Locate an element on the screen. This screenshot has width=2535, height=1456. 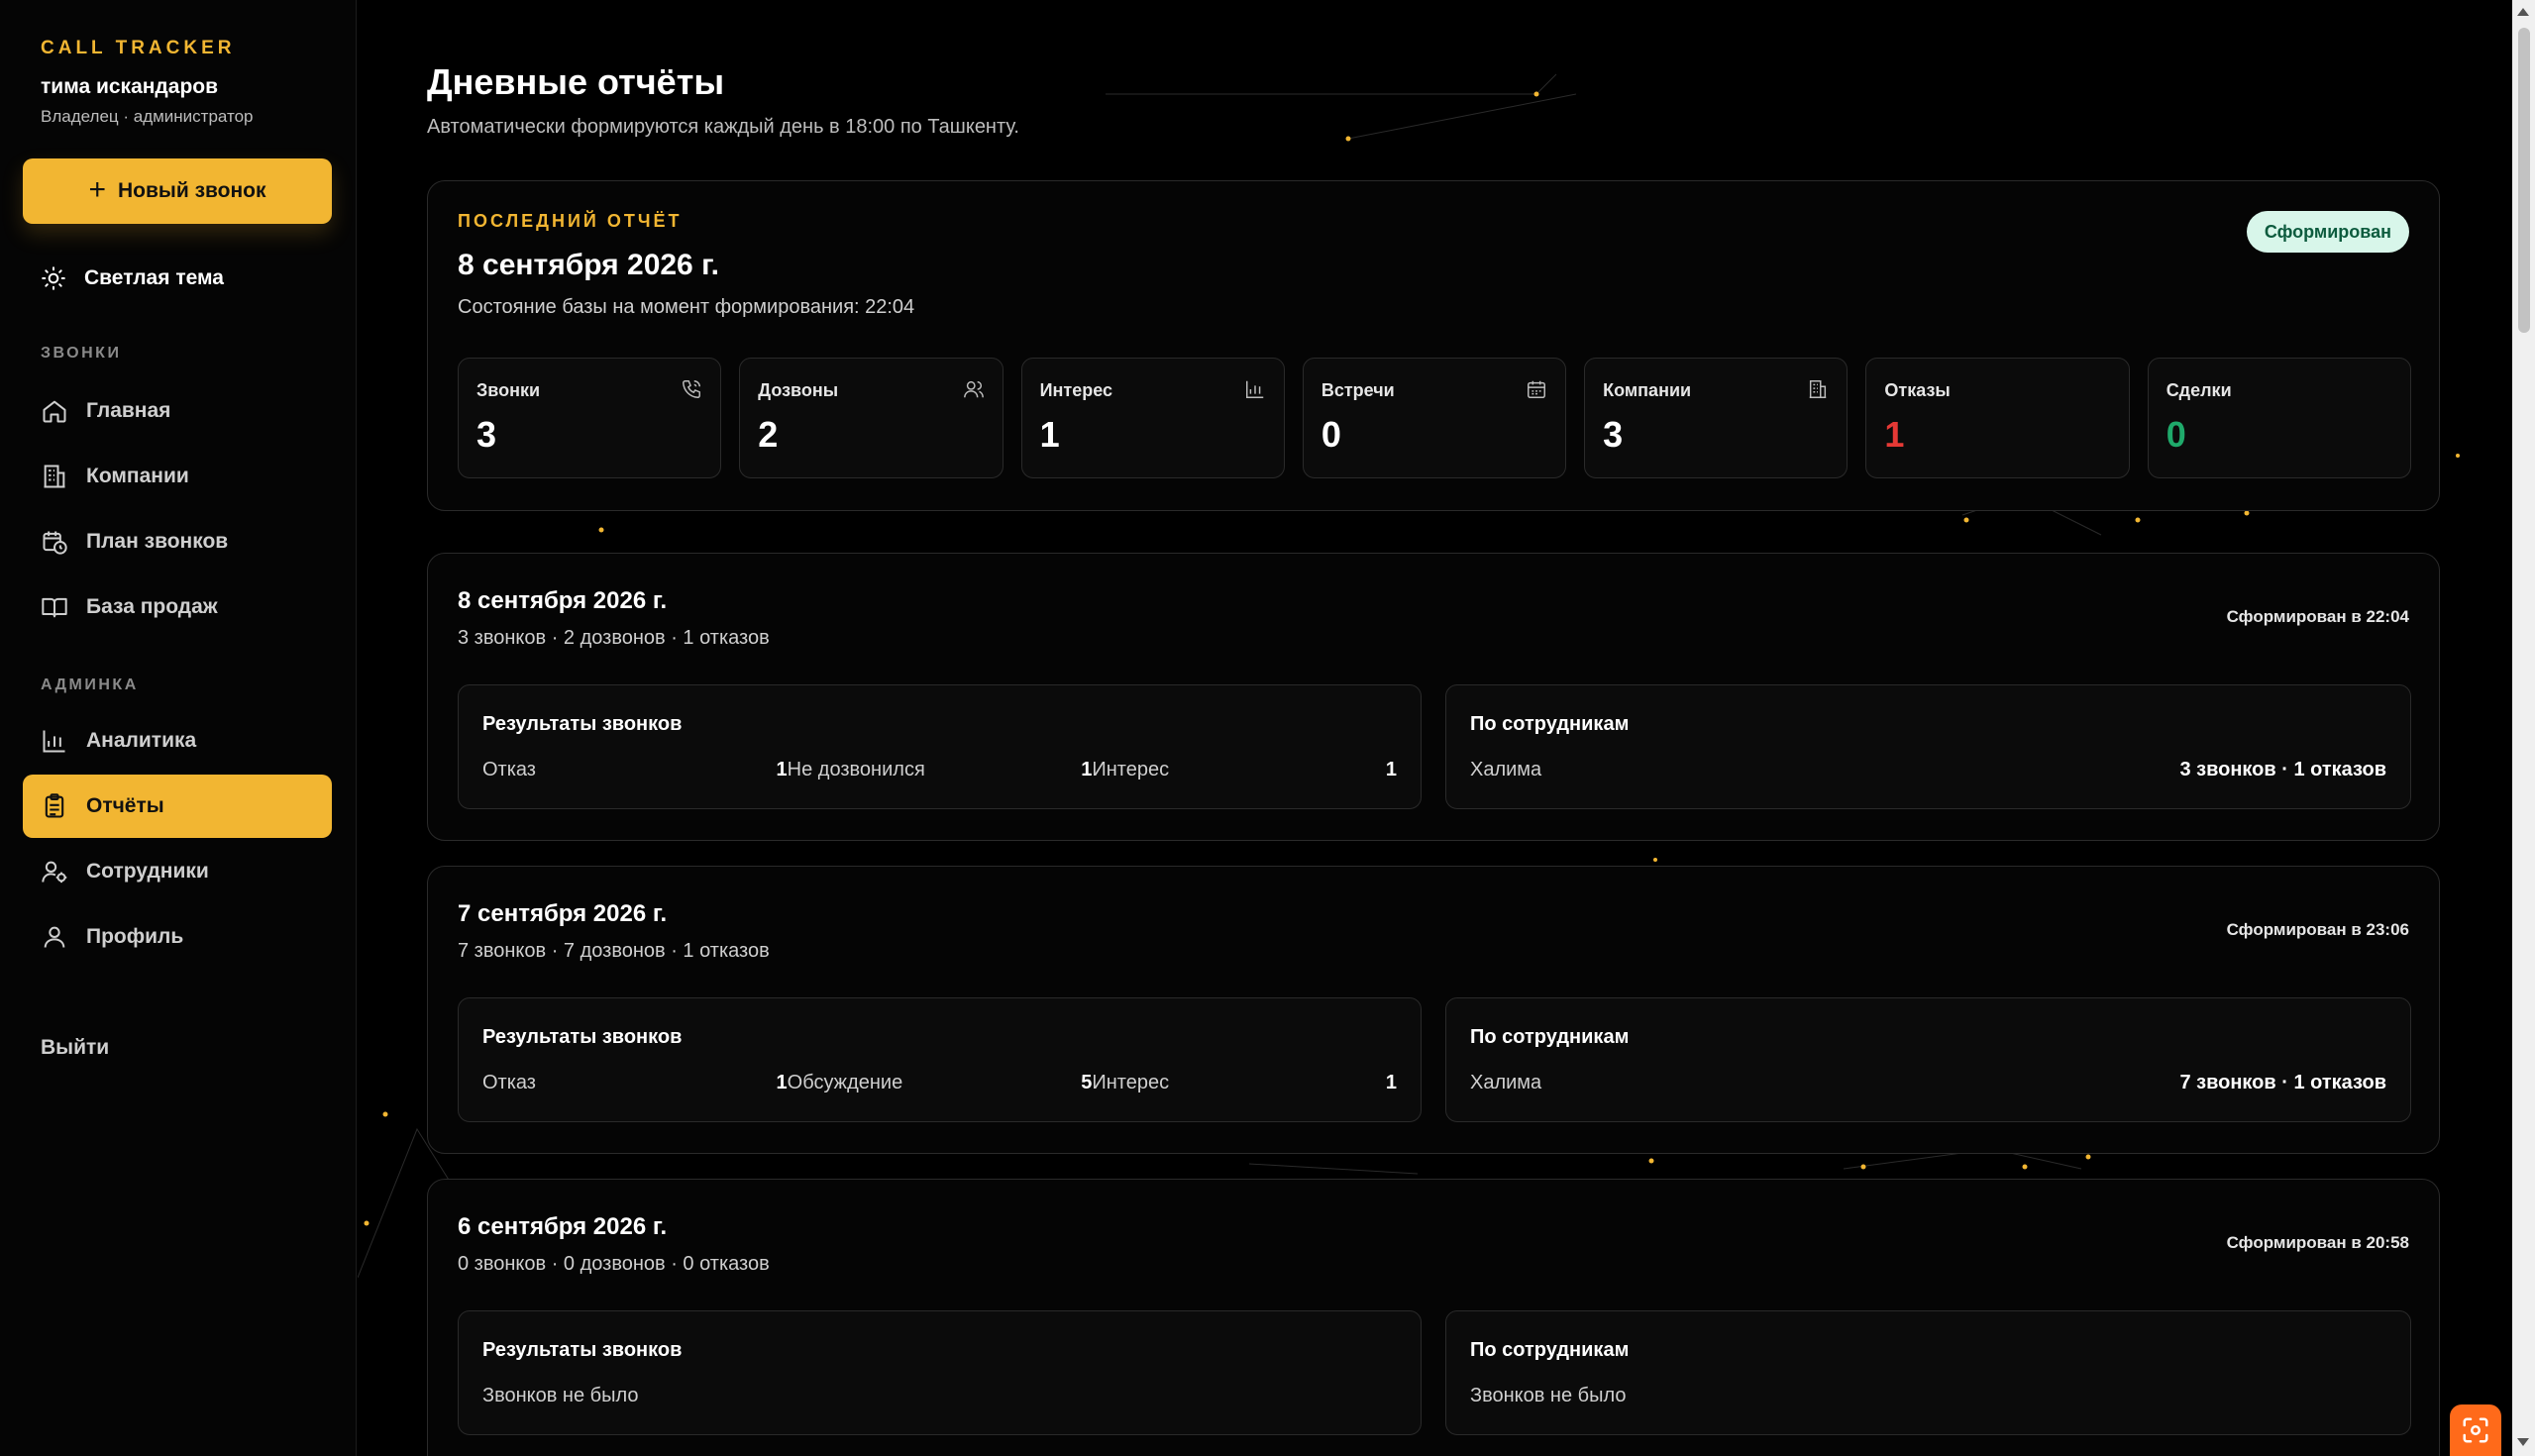
result-item: Обсуждение 5 is located at coordinates (940, 1083).